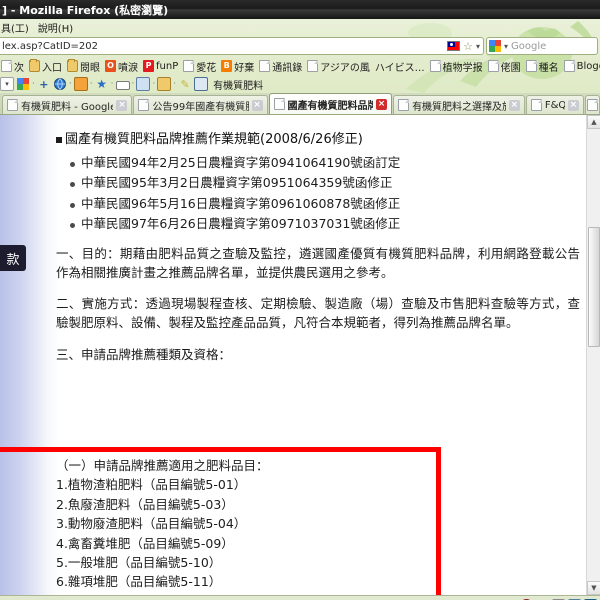 The height and width of the screenshot is (600, 600). What do you see at coordinates (52, 68) in the screenshot?
I see `bookmark-label: 入口` at bounding box center [52, 68].